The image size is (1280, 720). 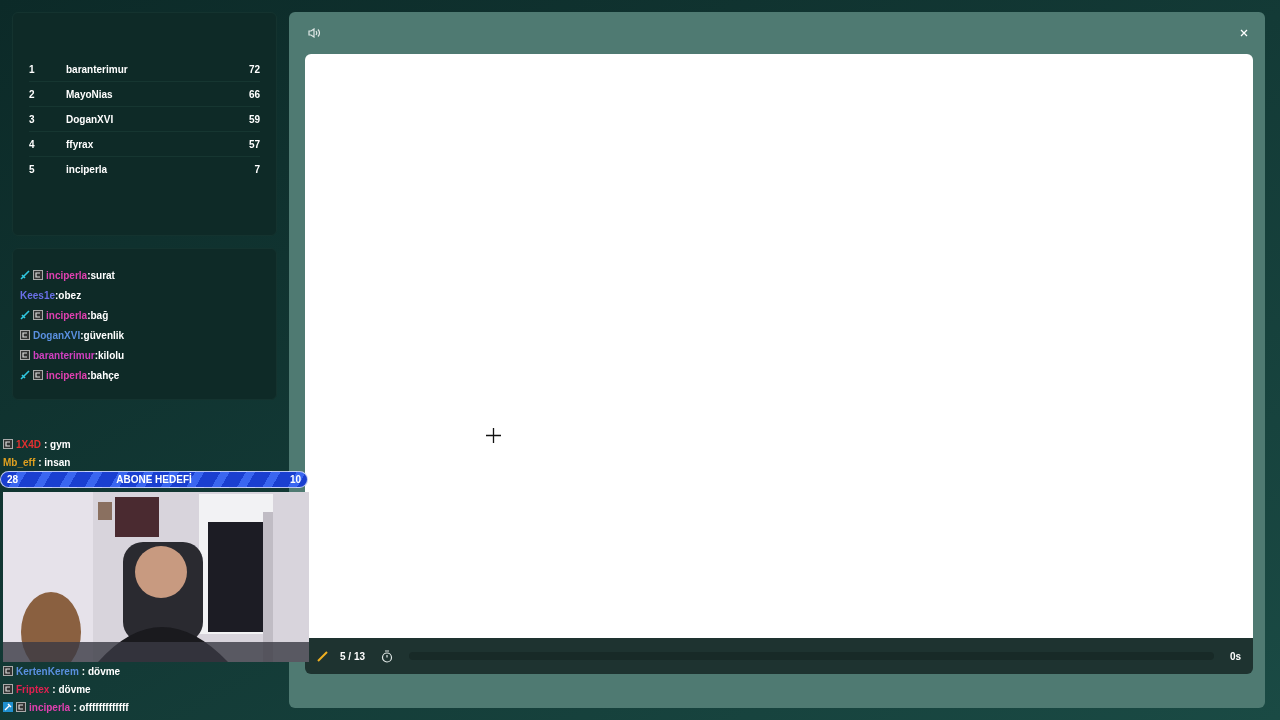 I want to click on rank-number: 1, so click(x=32, y=69).